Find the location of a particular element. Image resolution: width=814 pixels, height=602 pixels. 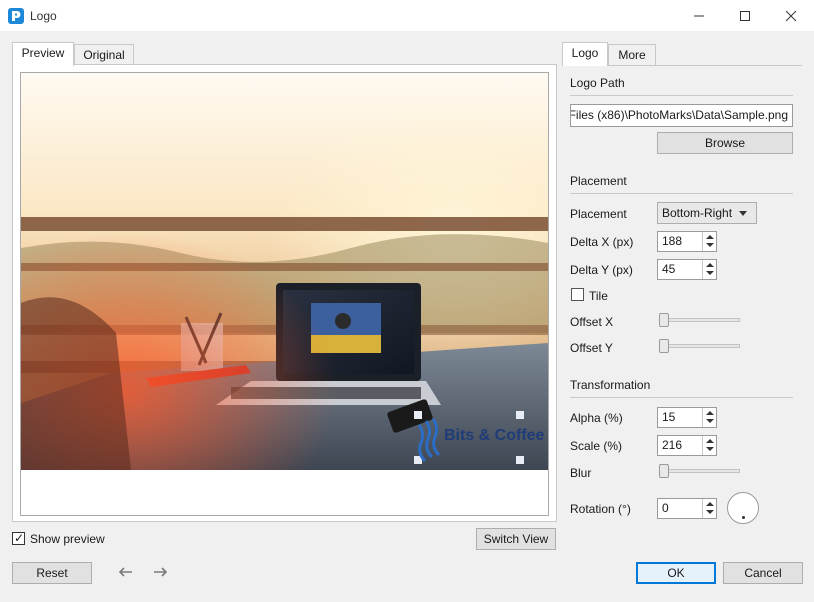

delta-x-spinbox: 188 is located at coordinates (687, 241).